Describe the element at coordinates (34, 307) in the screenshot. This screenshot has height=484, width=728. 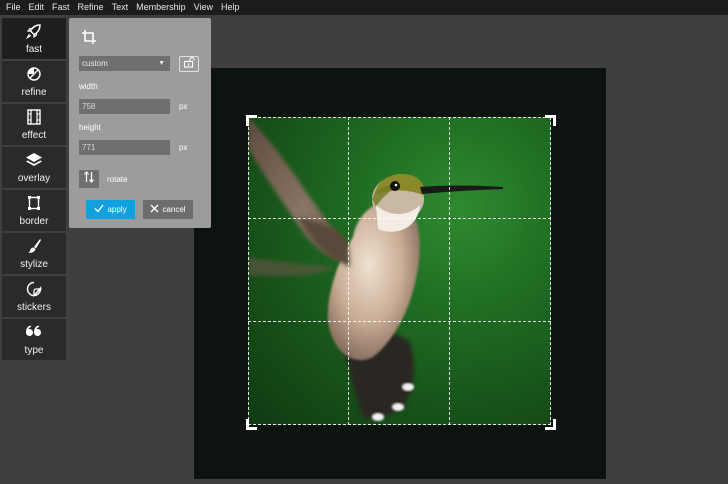
I see `sidebar-item-label: stickers` at that location.